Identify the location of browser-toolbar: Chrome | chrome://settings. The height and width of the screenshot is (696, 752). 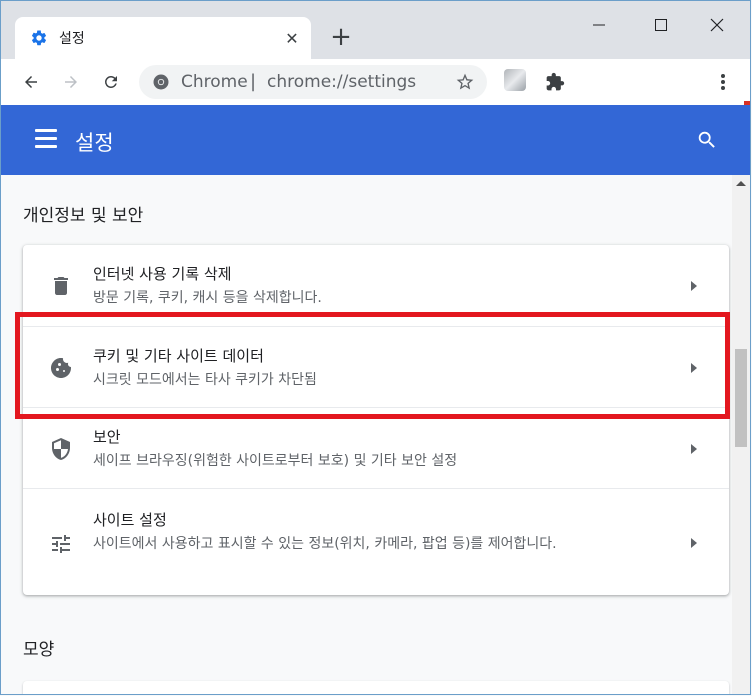
(375, 82).